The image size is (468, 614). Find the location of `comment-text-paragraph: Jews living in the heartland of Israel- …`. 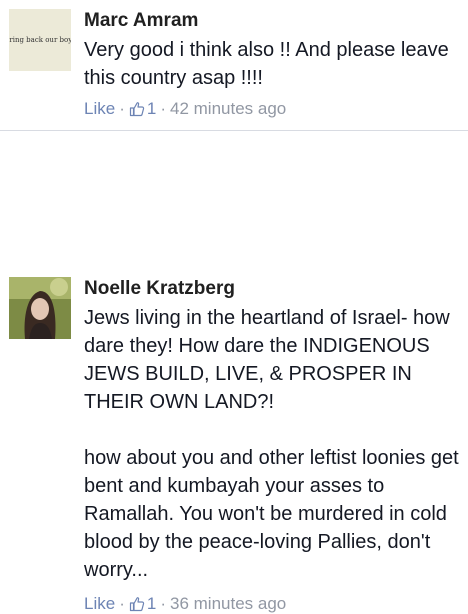

comment-text-paragraph: Jews living in the heartland of Israel- … is located at coordinates (267, 360).